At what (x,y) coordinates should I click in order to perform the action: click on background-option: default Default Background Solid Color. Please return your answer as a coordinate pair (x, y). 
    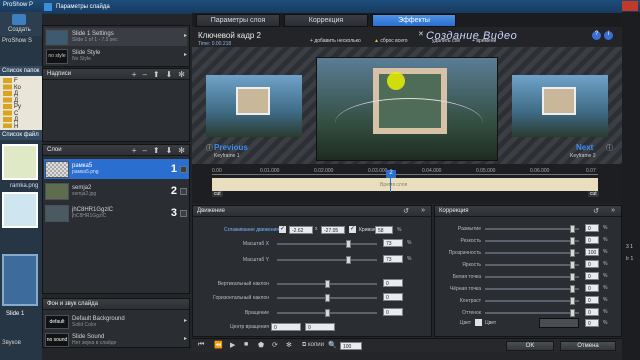
    Looking at the image, I should click on (116, 321).